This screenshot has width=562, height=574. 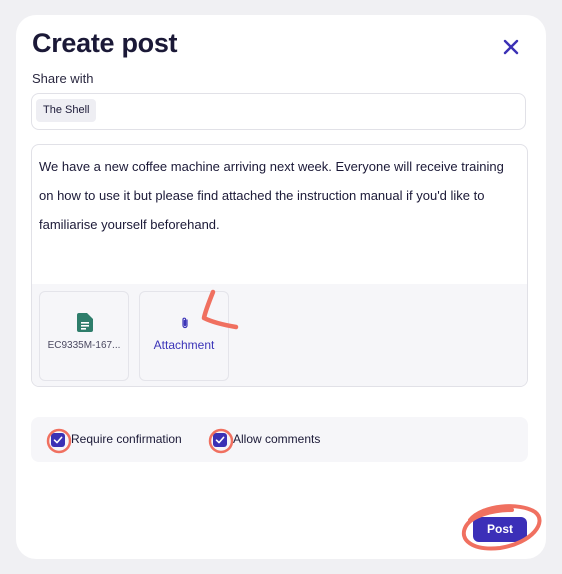 I want to click on post-options: Require confirmation Allow comments, so click(x=279, y=439).